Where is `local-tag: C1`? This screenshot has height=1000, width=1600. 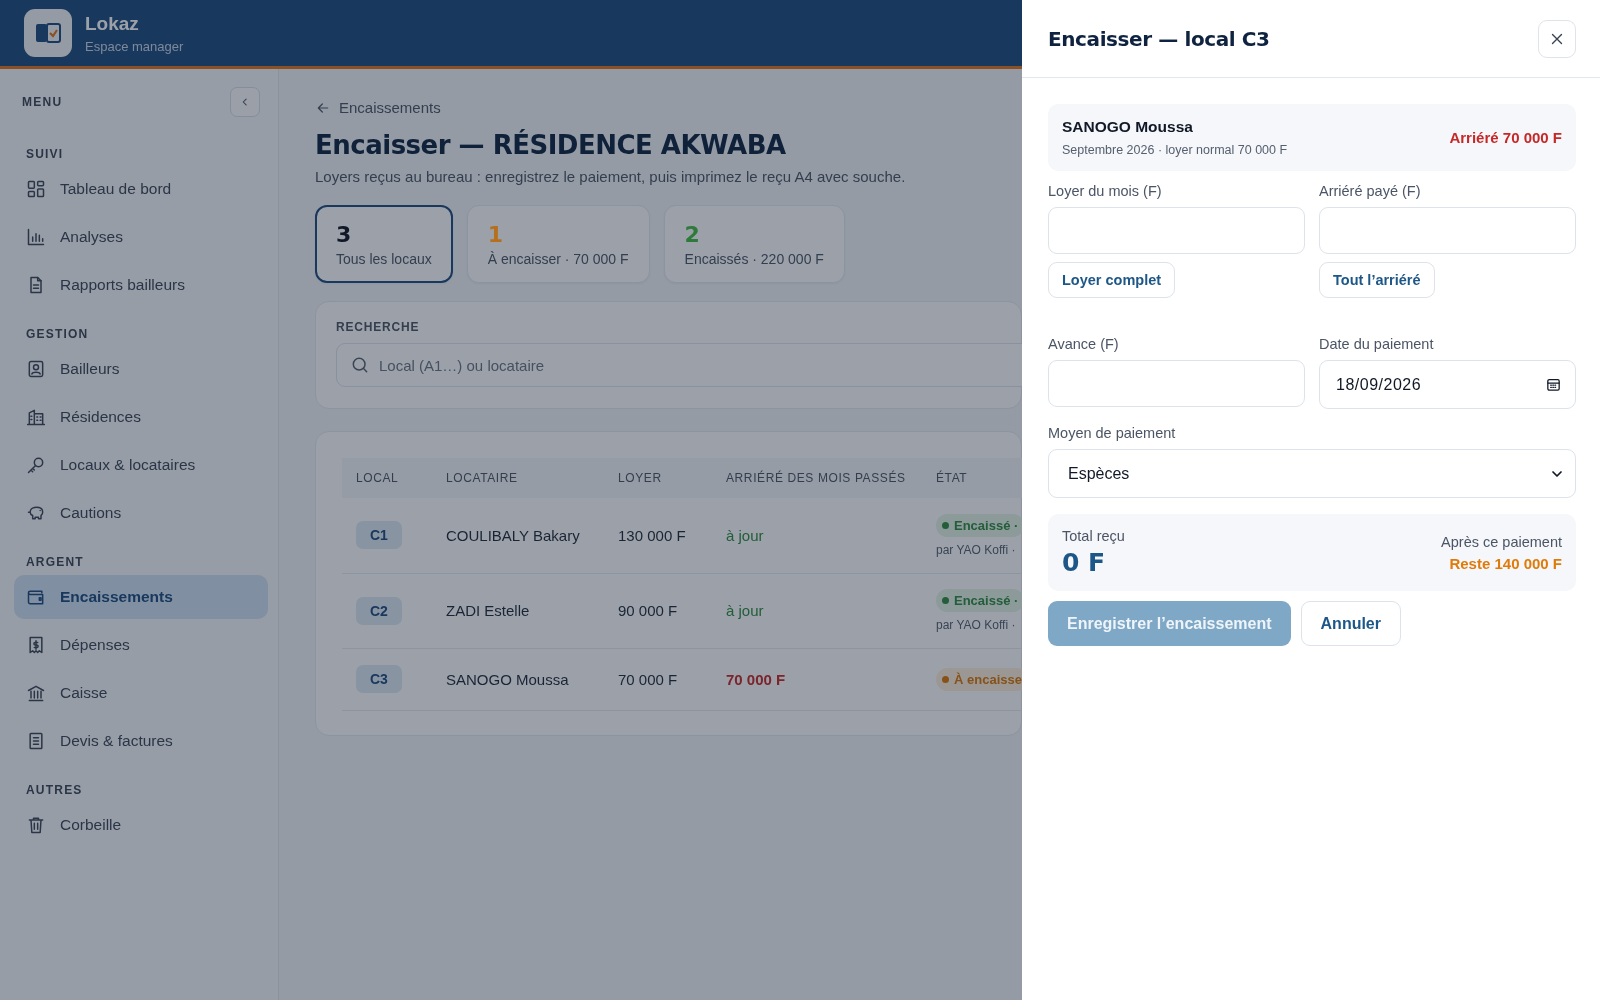 local-tag: C1 is located at coordinates (379, 535).